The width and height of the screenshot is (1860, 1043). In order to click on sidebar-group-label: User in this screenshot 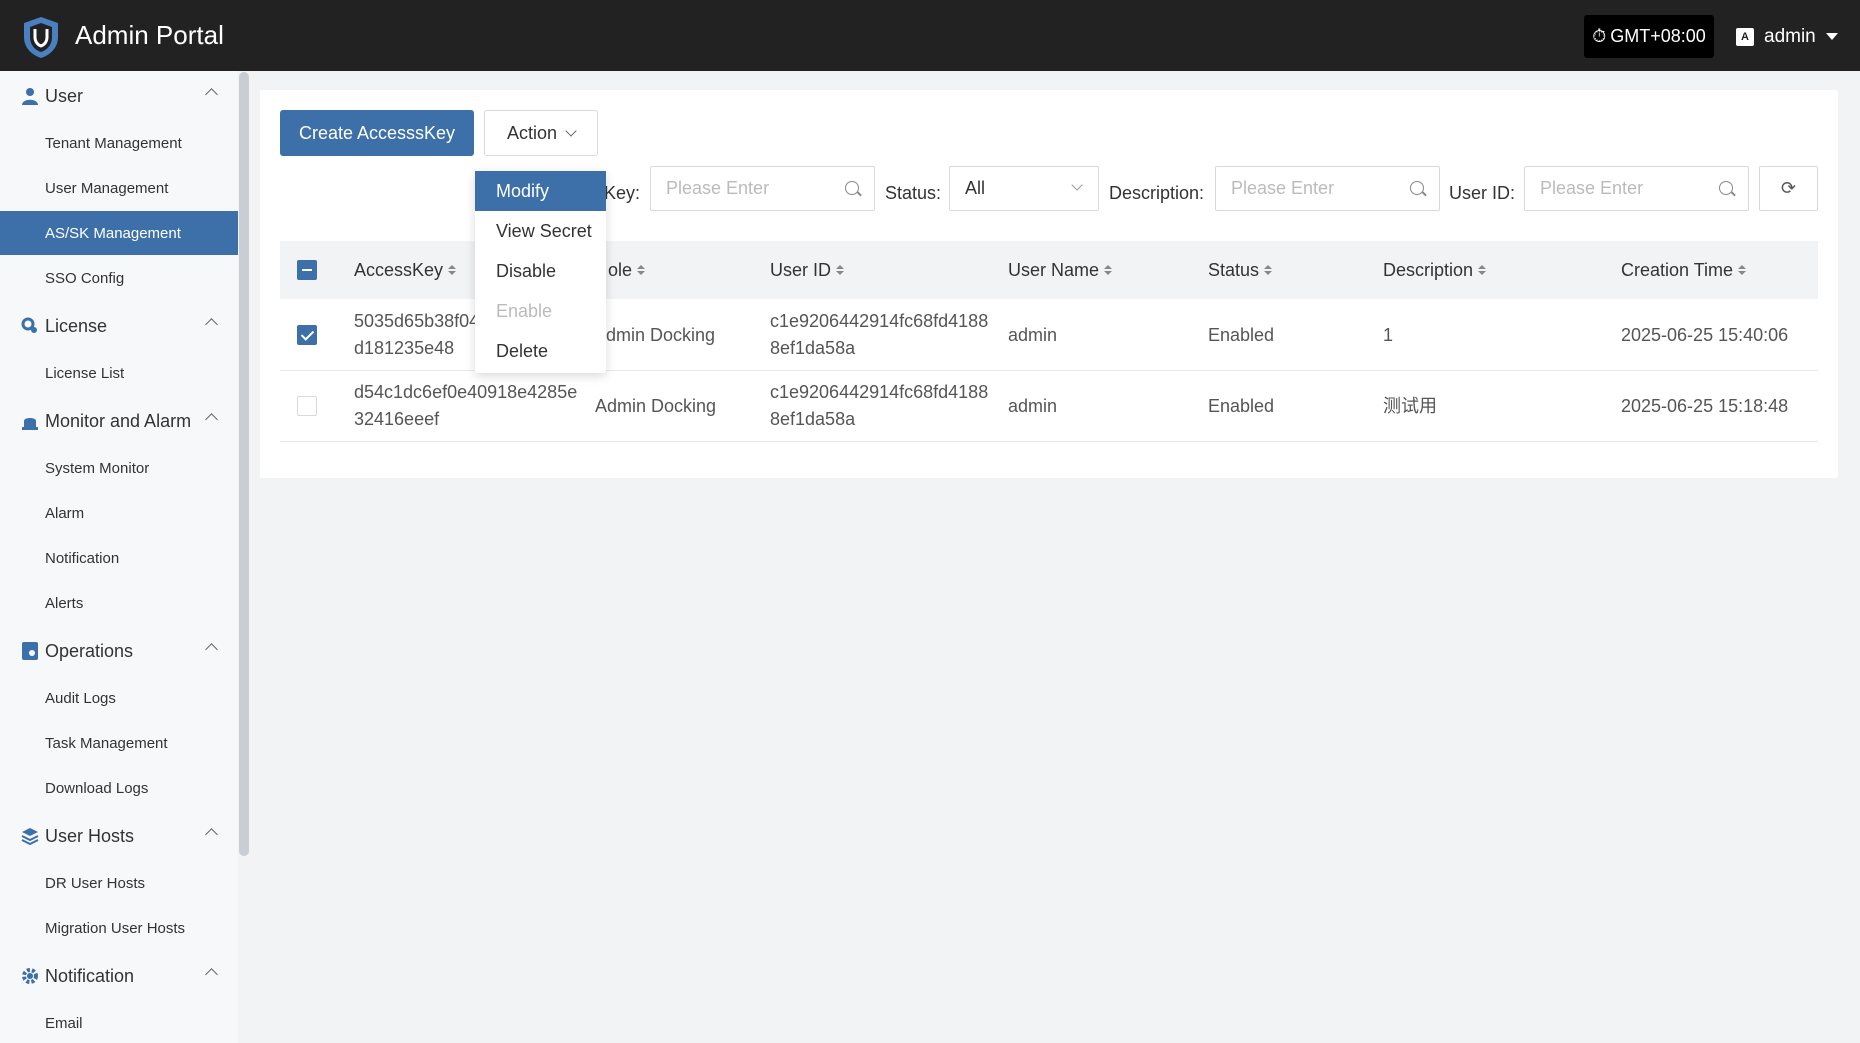, I will do `click(64, 95)`.